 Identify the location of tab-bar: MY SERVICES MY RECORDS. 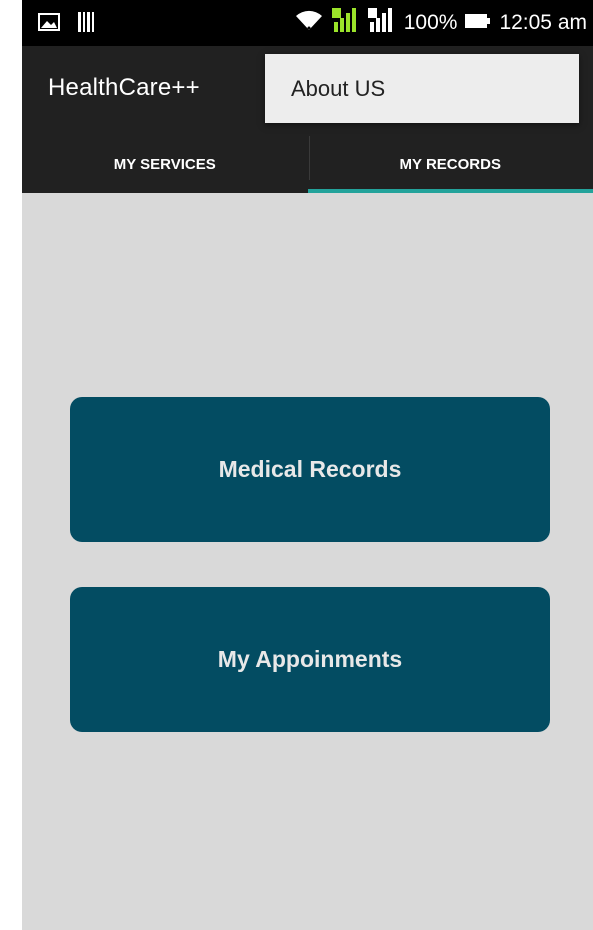
(307, 164).